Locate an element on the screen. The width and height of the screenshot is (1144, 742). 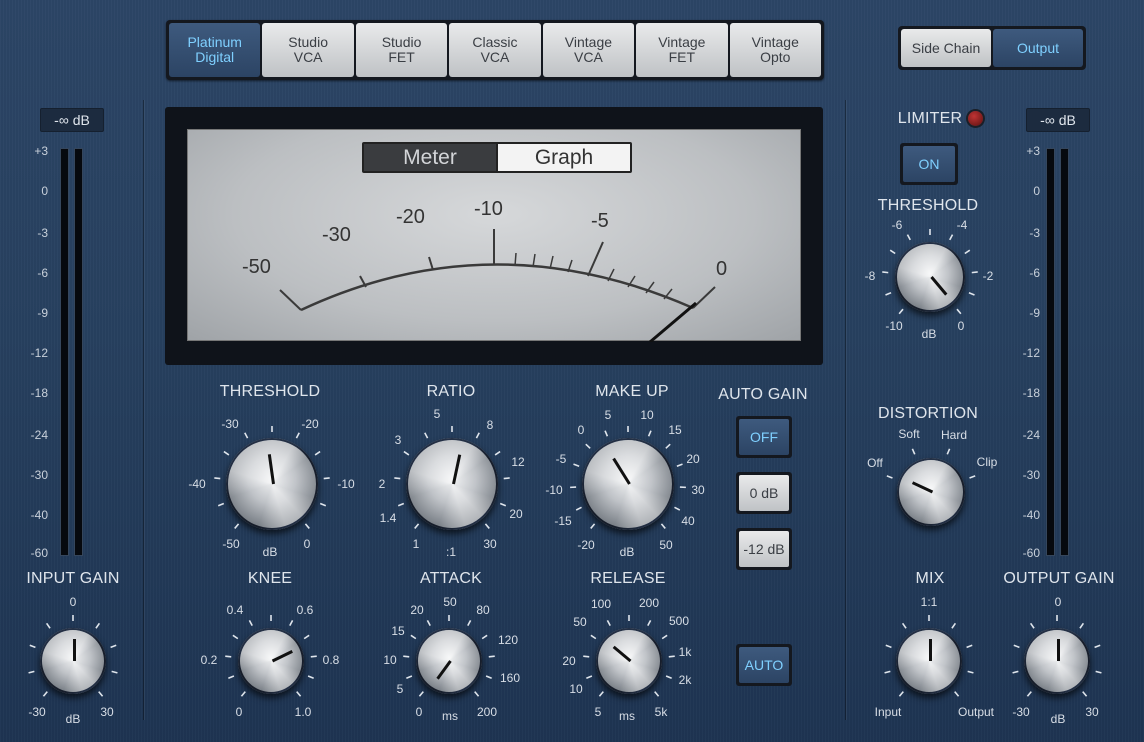
limiter-threshold-unit: dB is located at coordinates (929, 334).